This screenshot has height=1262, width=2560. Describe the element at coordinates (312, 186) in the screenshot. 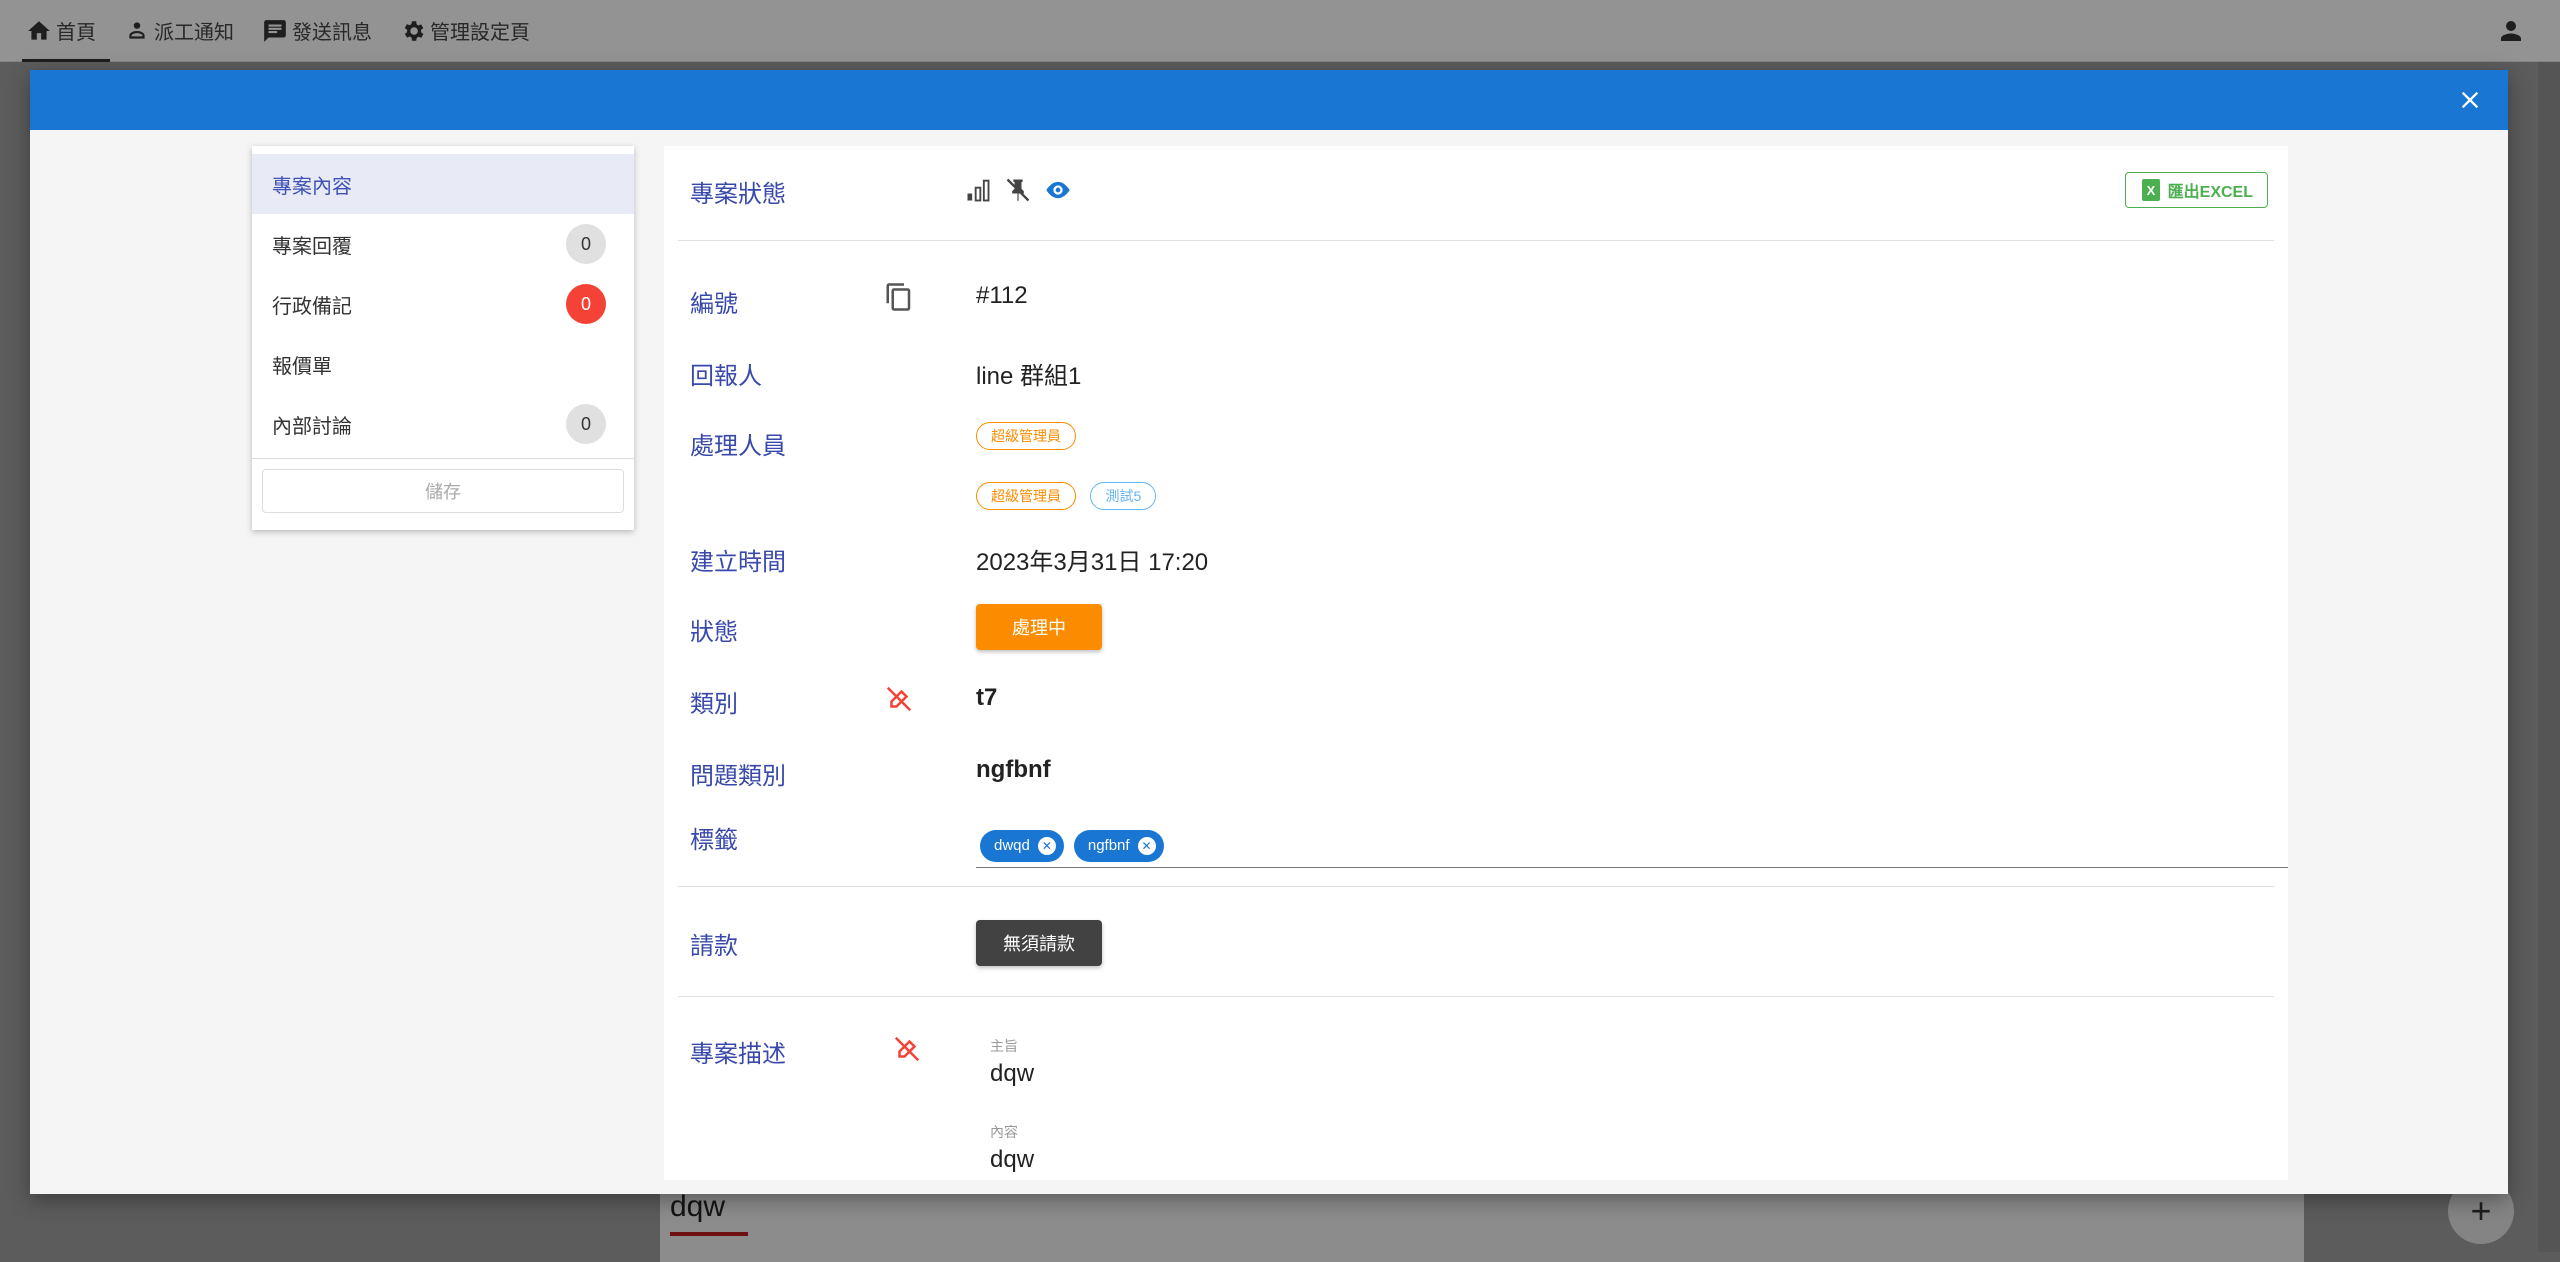

I see `menu-item-label: 專案內容` at that location.